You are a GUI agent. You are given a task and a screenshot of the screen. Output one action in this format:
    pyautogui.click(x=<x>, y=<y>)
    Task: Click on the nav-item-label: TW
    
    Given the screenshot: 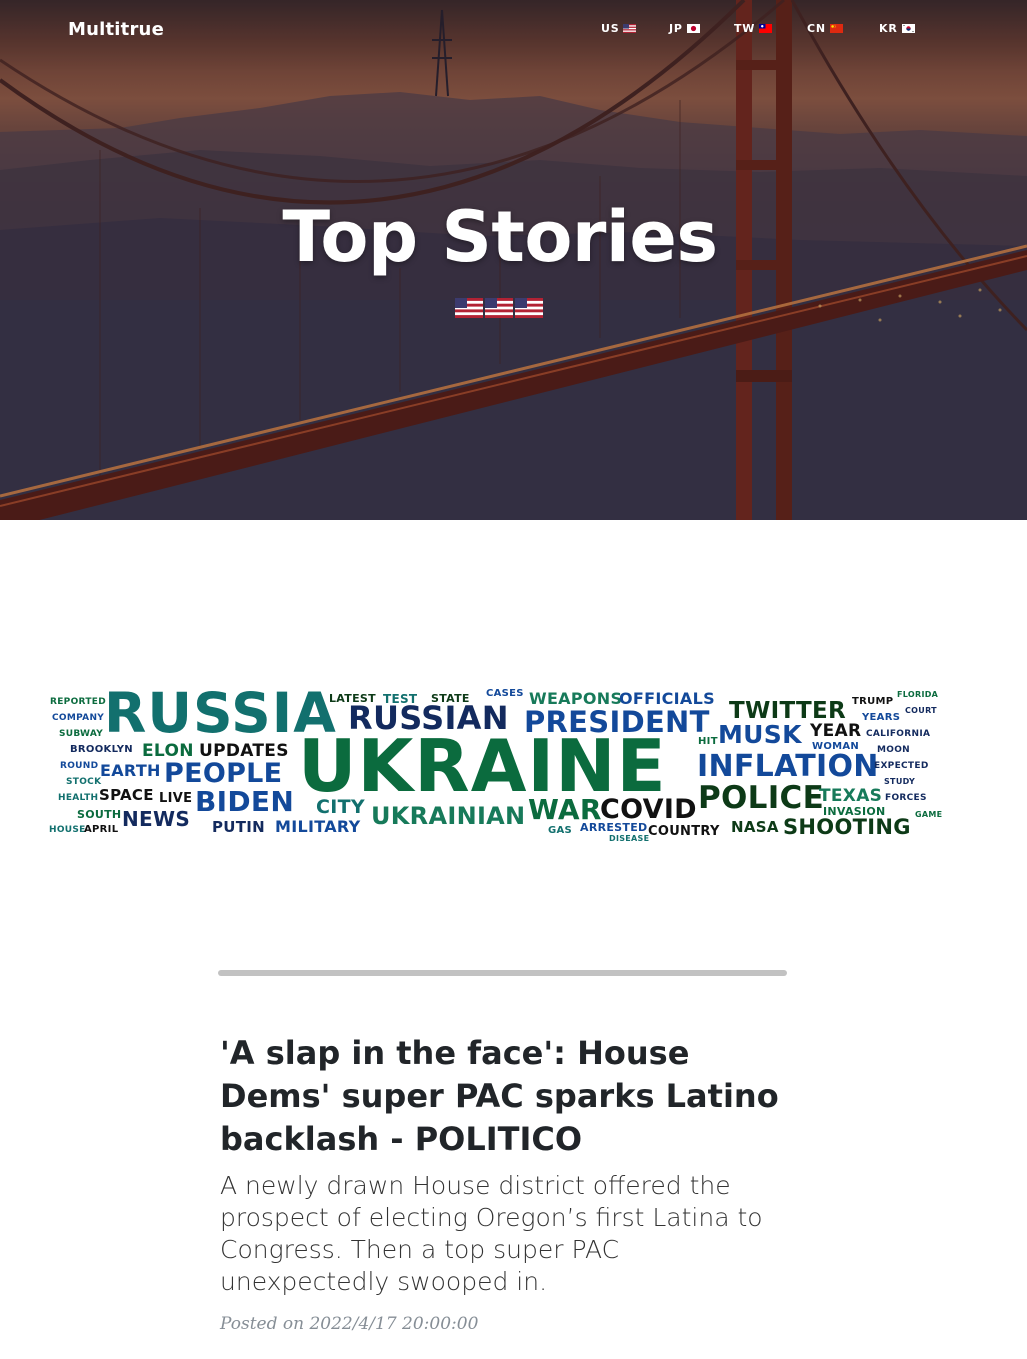 What is the action you would take?
    pyautogui.click(x=745, y=28)
    